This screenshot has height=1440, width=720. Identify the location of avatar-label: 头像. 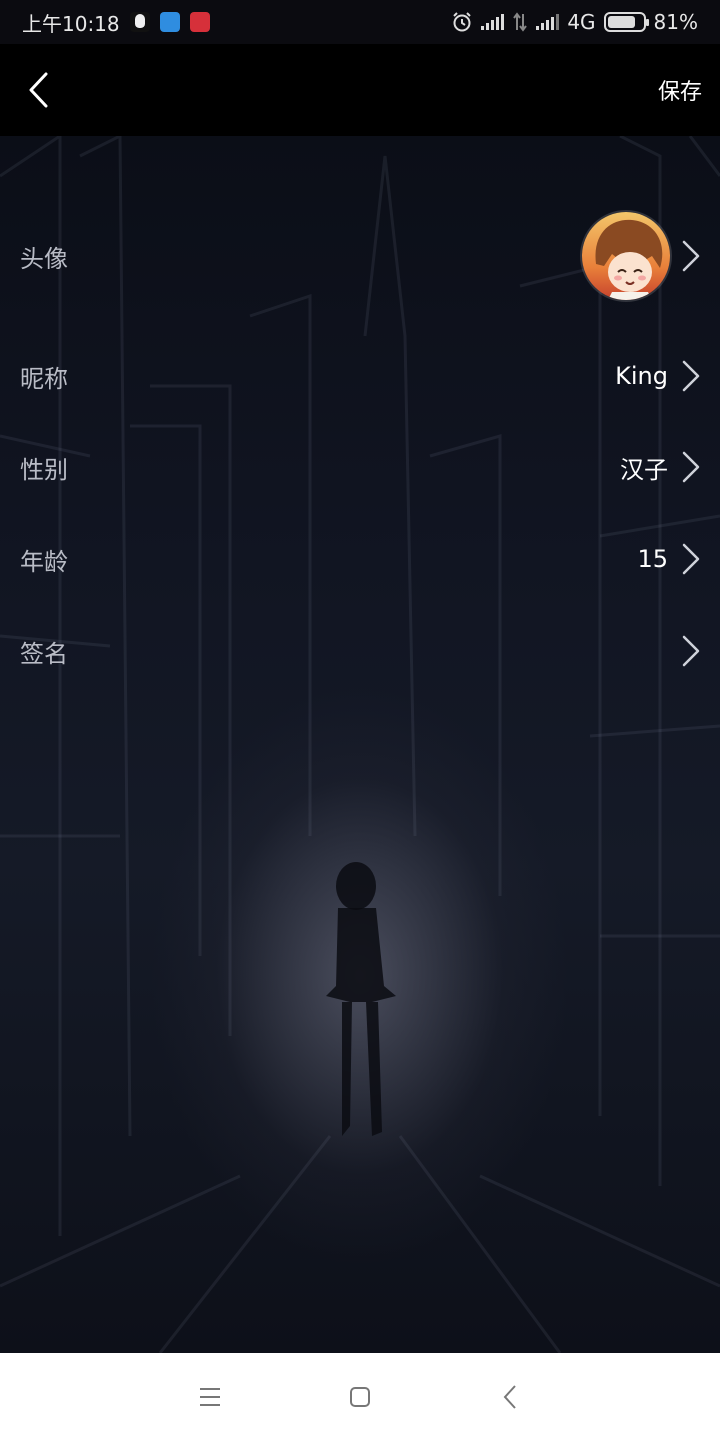
(44, 258).